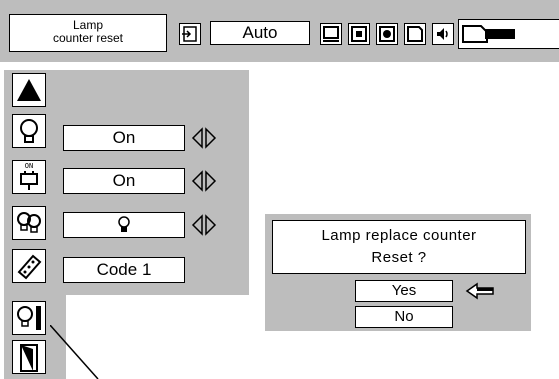 Image resolution: width=559 pixels, height=379 pixels. Describe the element at coordinates (204, 138) in the screenshot. I see `lamp-left-right-arrows-icon` at that location.